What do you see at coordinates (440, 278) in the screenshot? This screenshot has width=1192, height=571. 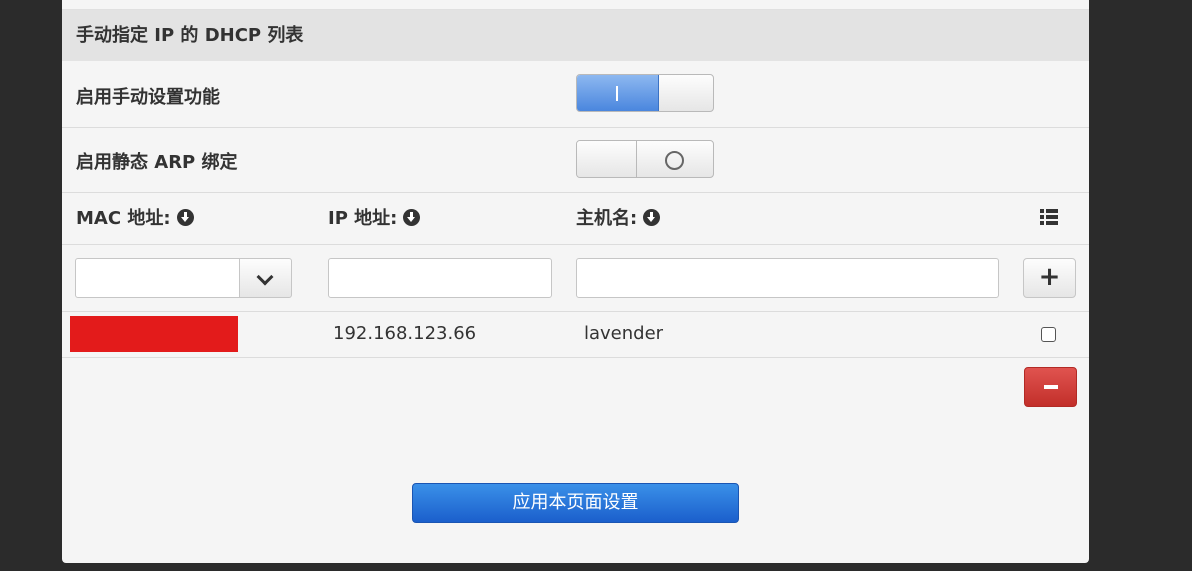 I see `ip-input` at bounding box center [440, 278].